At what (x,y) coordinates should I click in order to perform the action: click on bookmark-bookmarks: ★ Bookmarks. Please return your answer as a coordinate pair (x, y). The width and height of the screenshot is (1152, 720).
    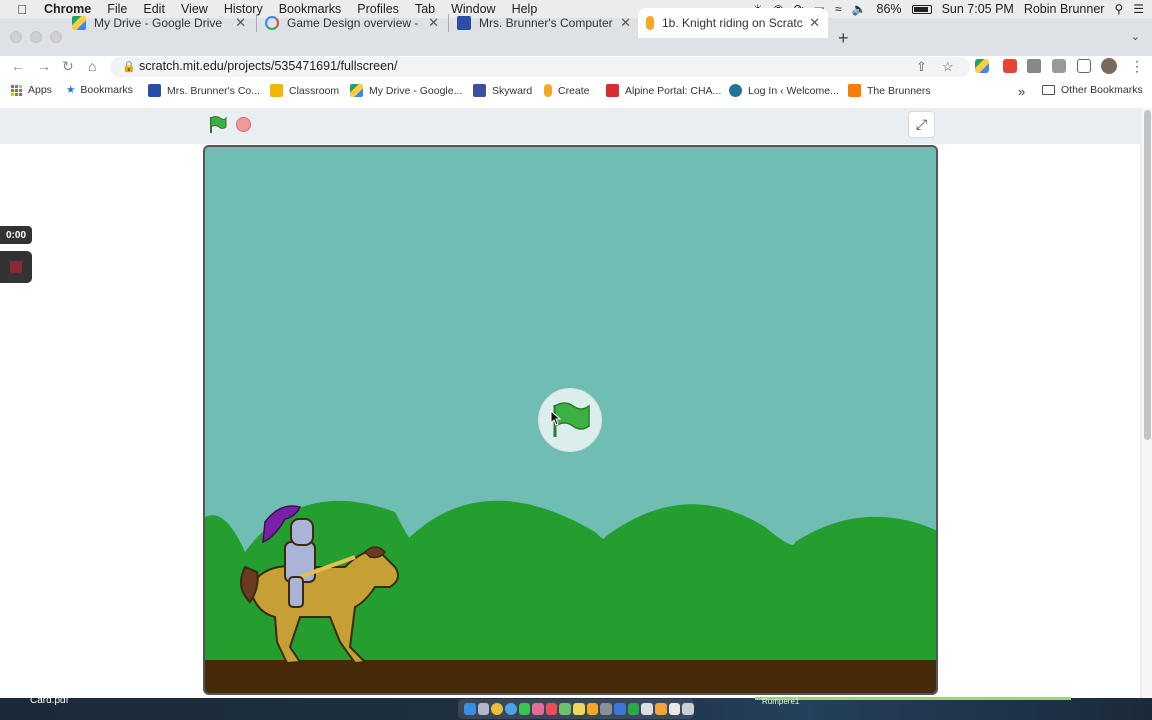
    Looking at the image, I should click on (99, 90).